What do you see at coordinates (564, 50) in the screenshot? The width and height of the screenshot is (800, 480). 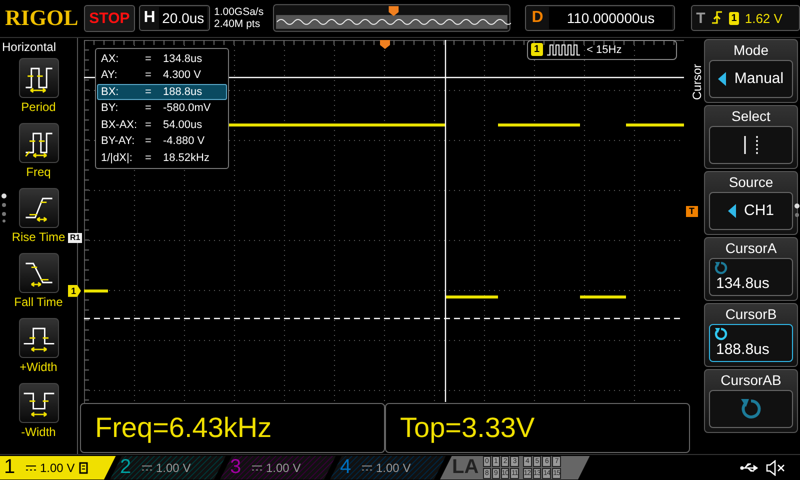 I see `square-wave-icon` at bounding box center [564, 50].